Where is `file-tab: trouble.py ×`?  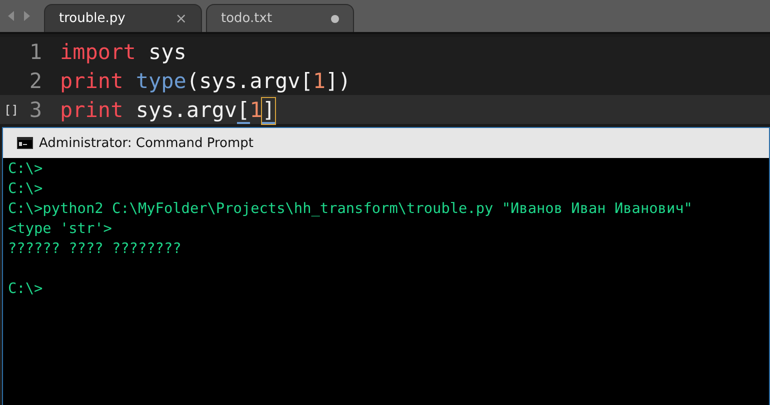
file-tab: trouble.py × is located at coordinates (123, 18).